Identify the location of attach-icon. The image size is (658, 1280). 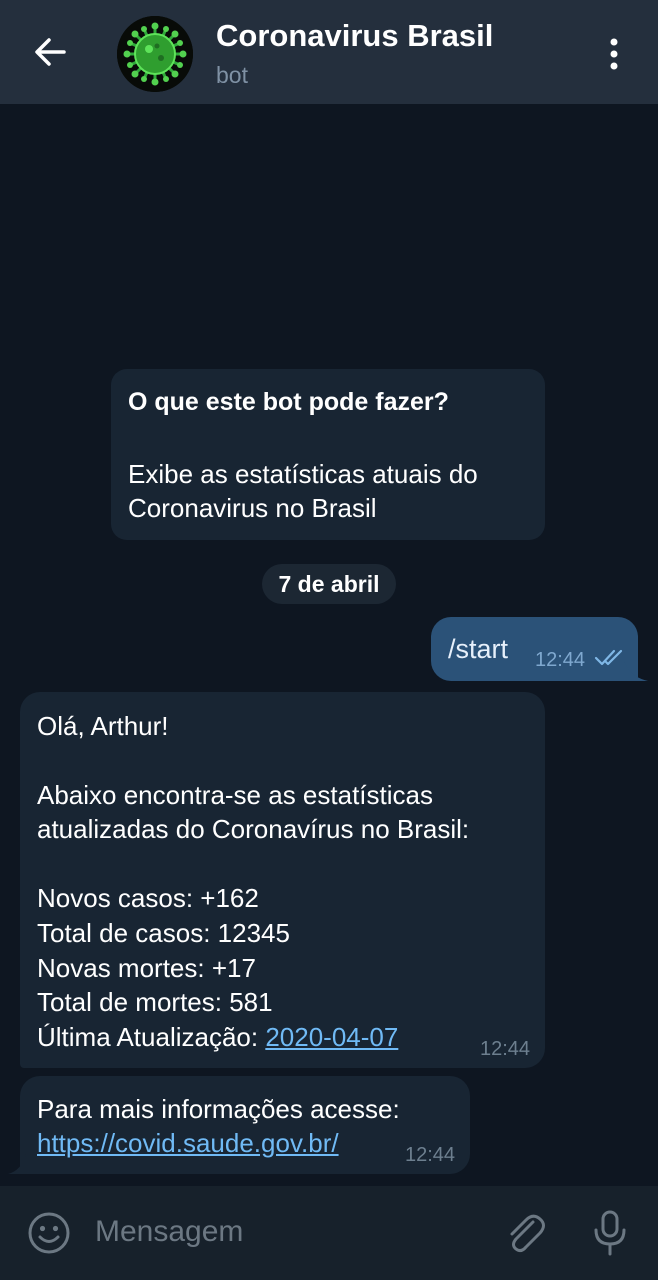
(527, 1233).